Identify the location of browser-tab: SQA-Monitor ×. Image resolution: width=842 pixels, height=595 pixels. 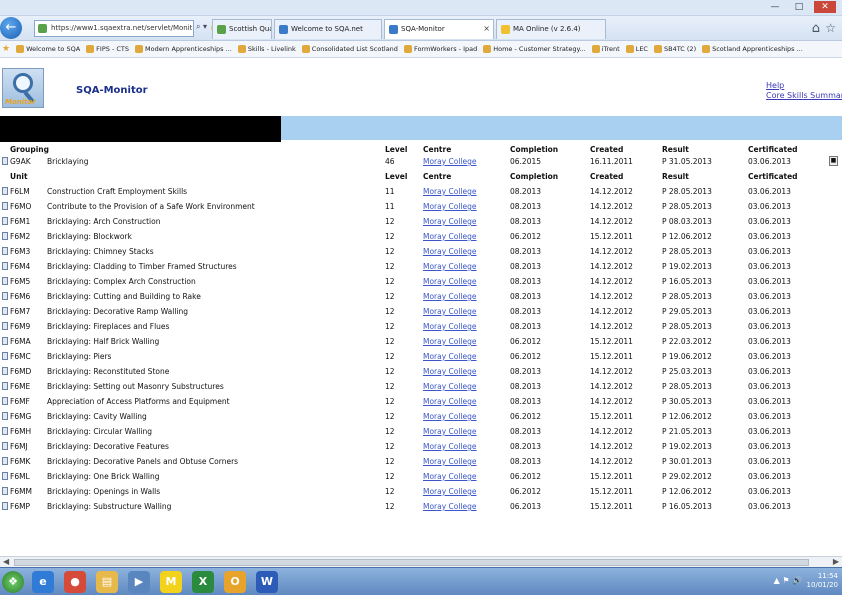
(439, 29).